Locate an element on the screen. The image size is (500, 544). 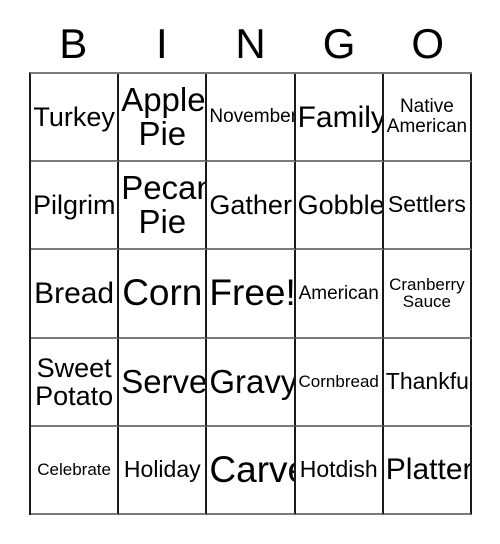
bingo-cell-label: Pecan Pie is located at coordinates (164, 204).